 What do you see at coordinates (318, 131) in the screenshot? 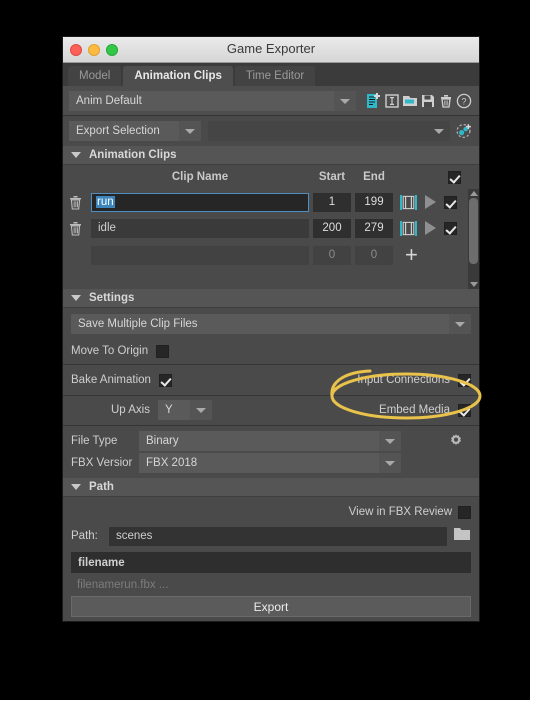
I see `export-selection-combo` at bounding box center [318, 131].